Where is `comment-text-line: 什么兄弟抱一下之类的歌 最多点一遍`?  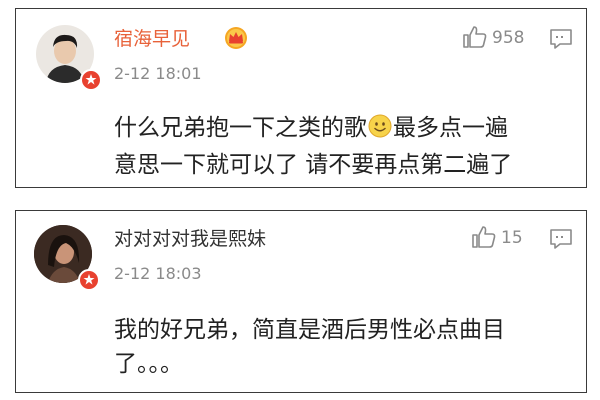 comment-text-line: 什么兄弟抱一下之类的歌 最多点一遍 is located at coordinates (313, 129).